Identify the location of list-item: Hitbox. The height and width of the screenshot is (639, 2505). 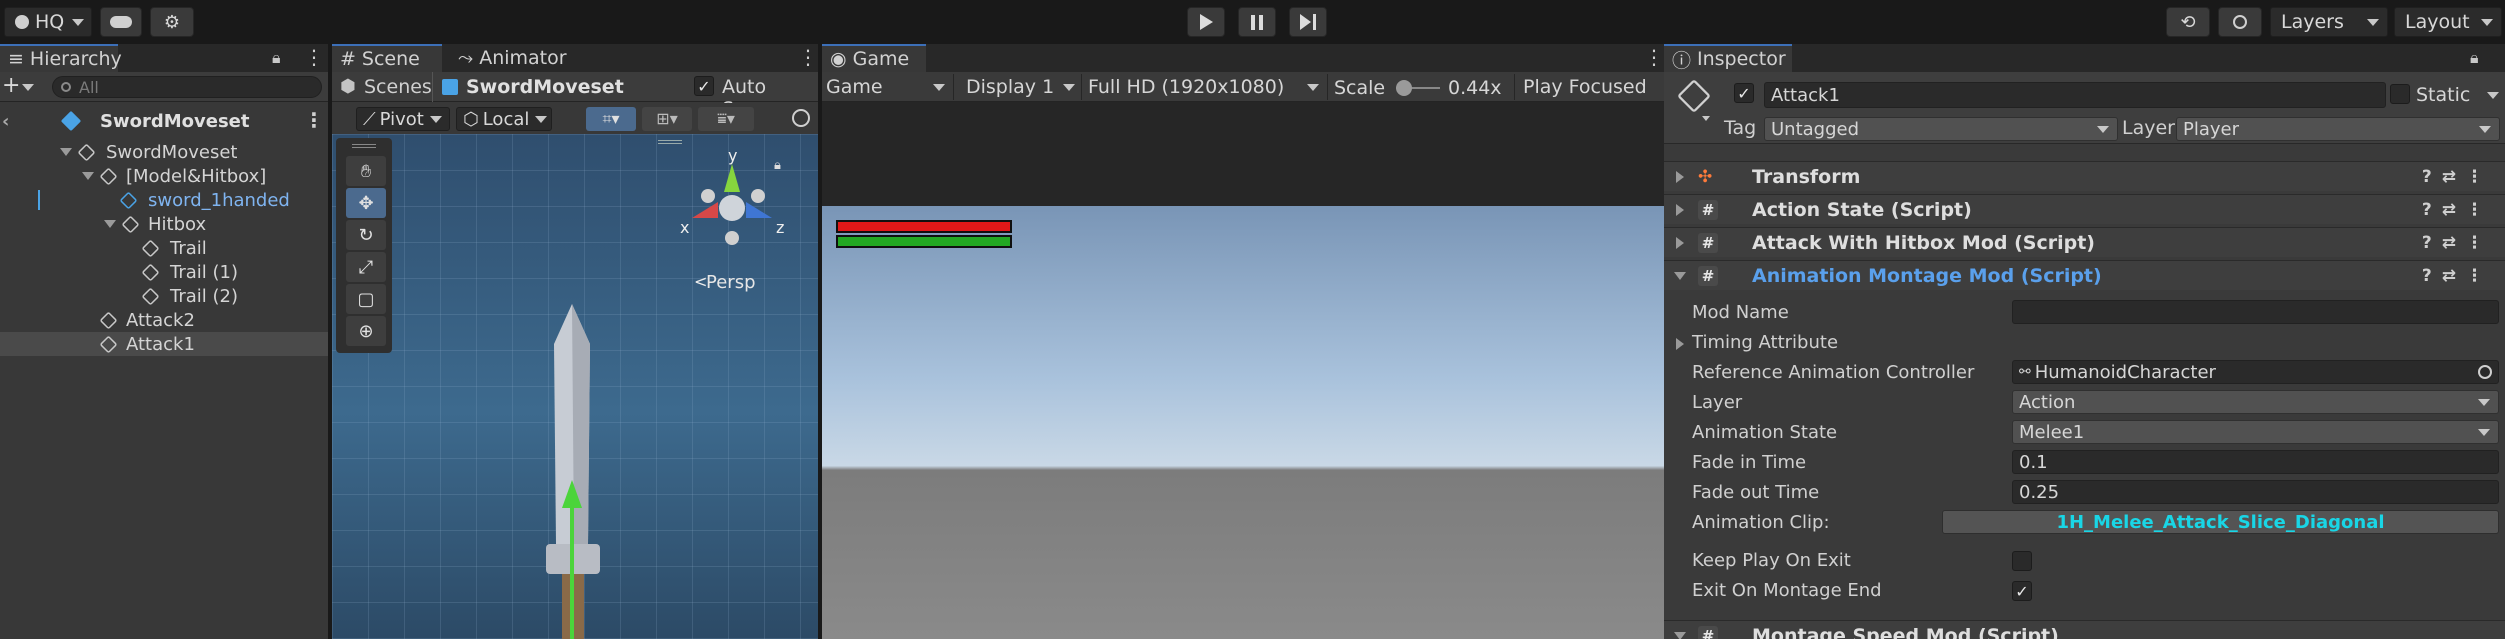
(164, 224).